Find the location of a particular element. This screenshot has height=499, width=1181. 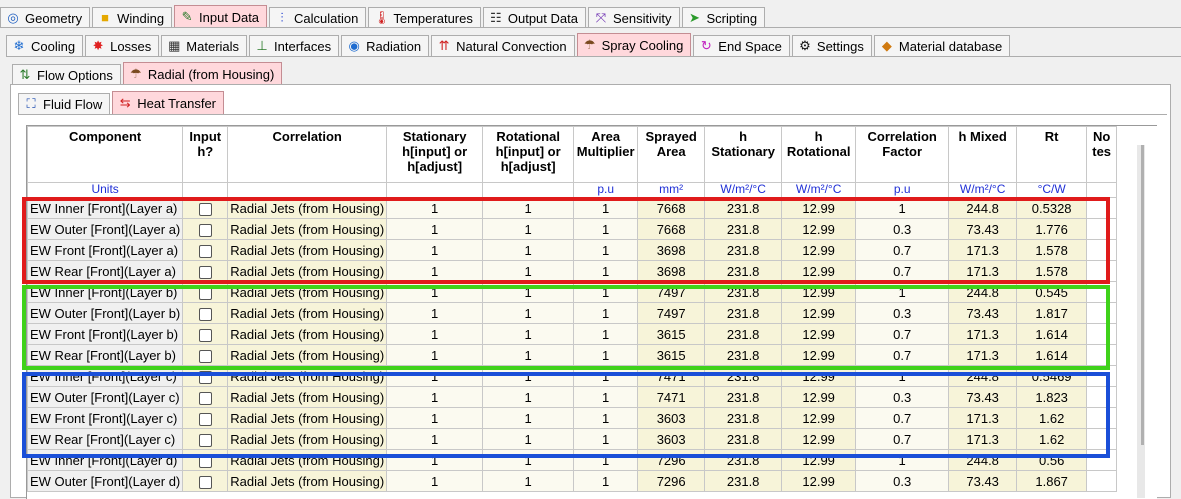

tab-input-data: ✎ Input Data is located at coordinates (221, 16).